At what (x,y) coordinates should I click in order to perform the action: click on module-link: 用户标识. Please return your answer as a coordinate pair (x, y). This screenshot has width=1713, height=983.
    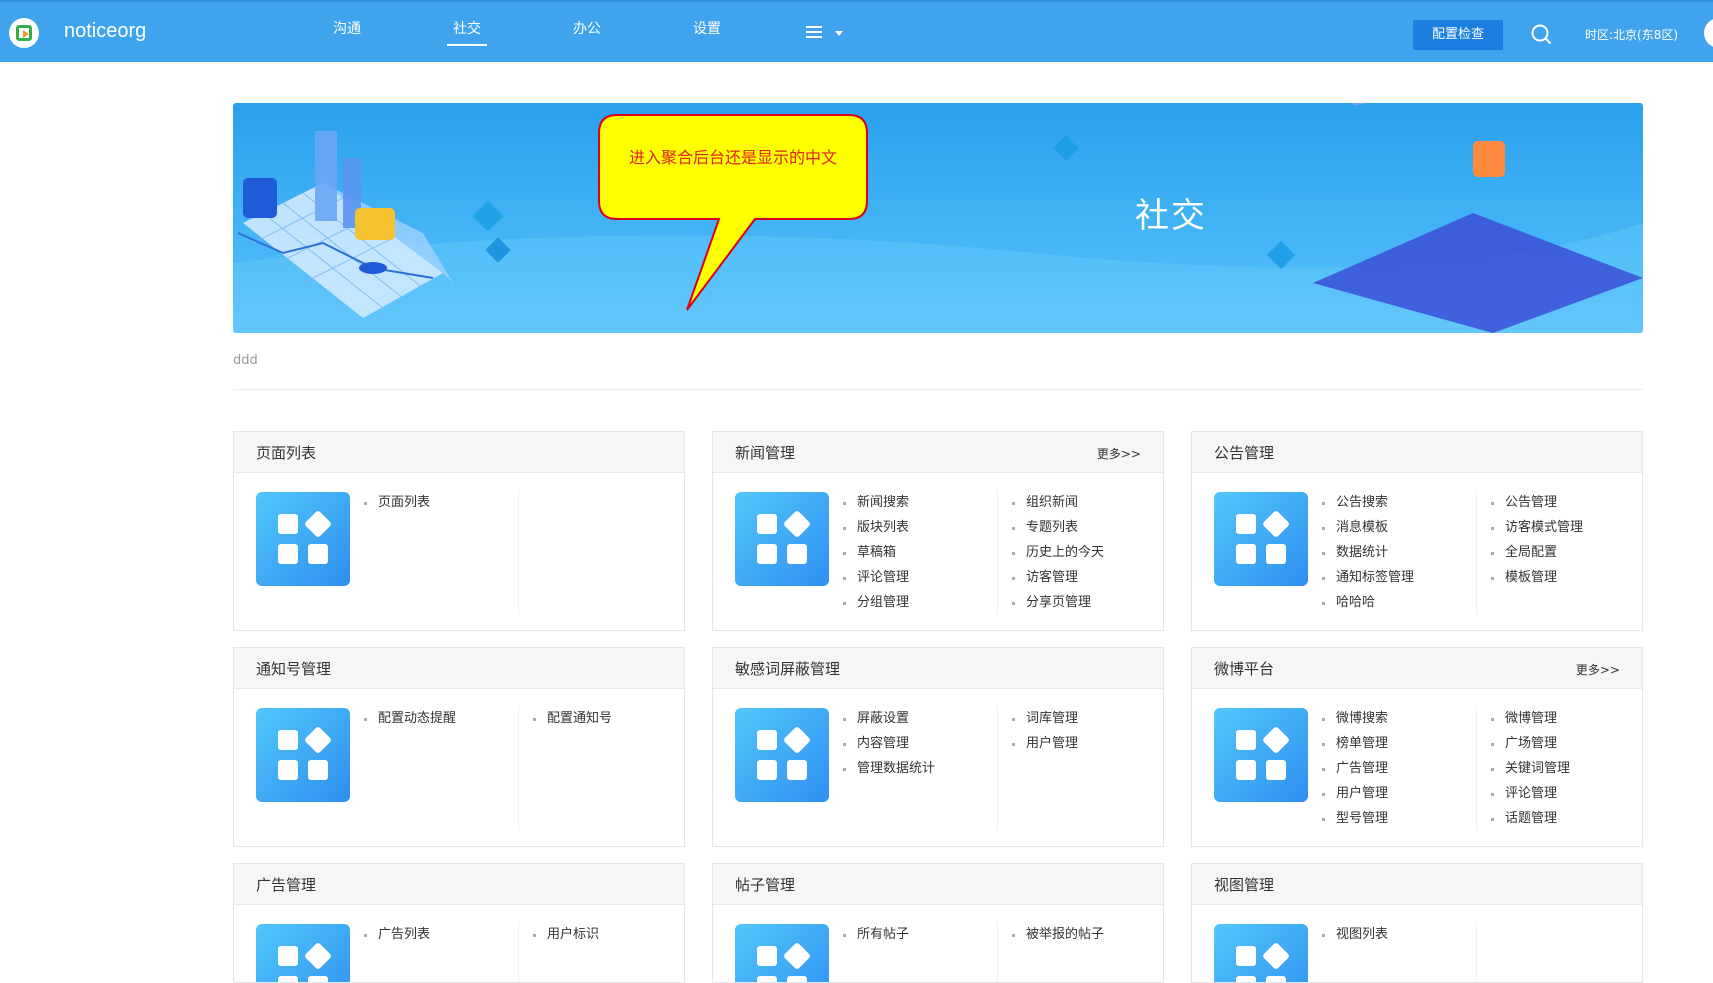
    Looking at the image, I should click on (566, 934).